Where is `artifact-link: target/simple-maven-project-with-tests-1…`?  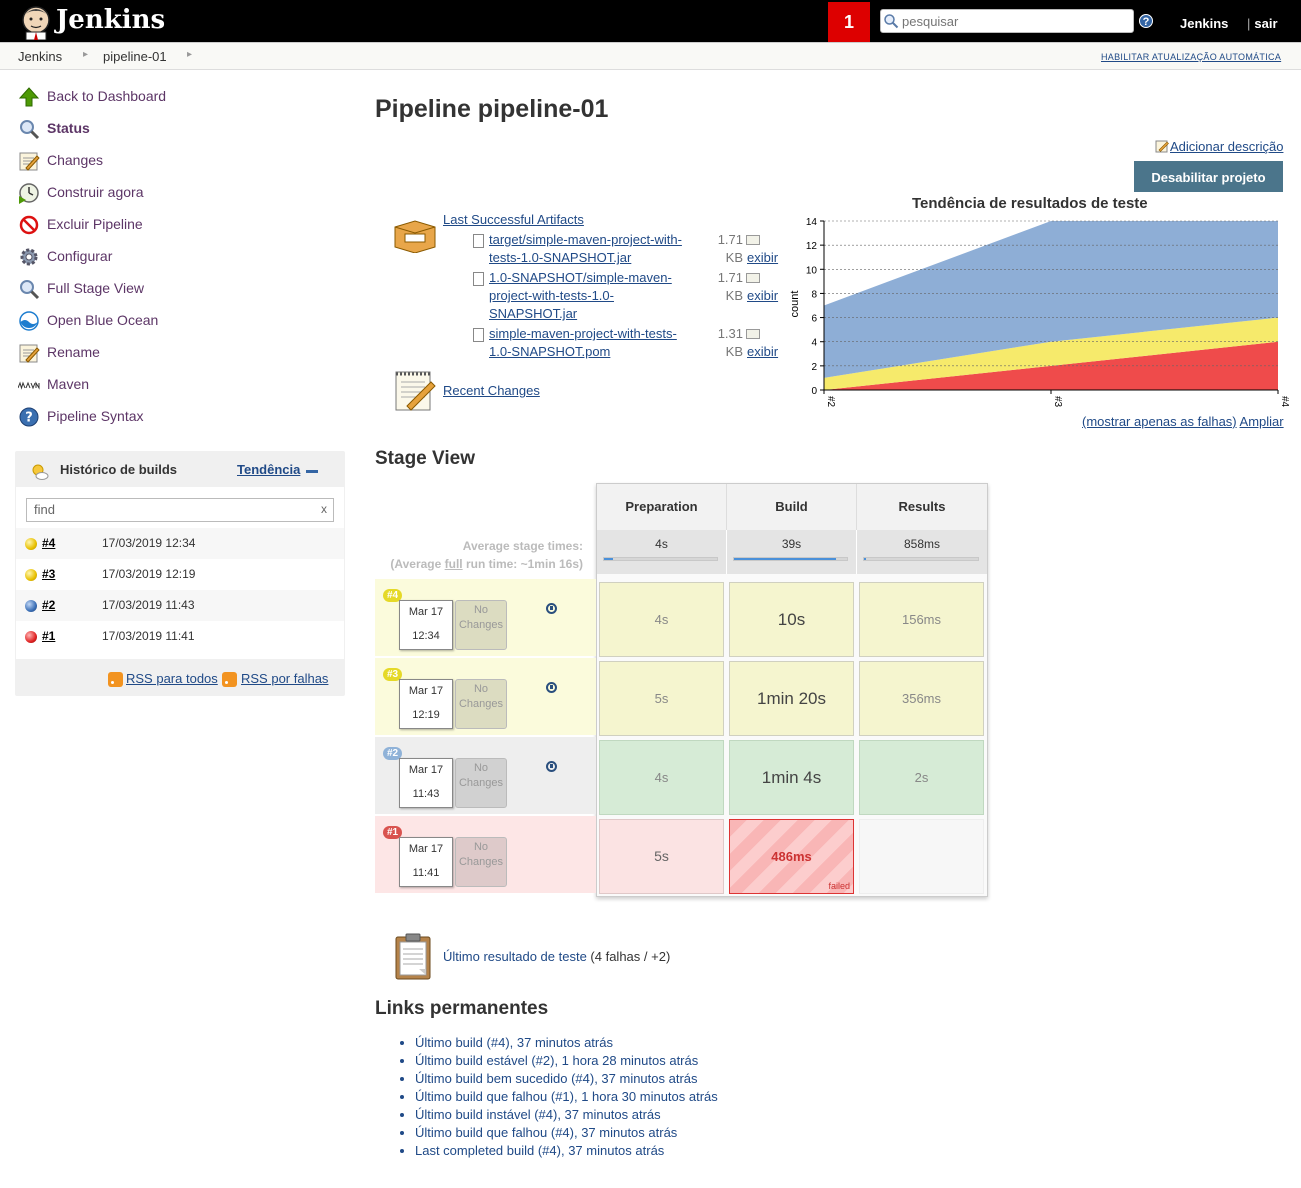
artifact-link: target/simple-maven-project-with-tests-1… is located at coordinates (589, 249).